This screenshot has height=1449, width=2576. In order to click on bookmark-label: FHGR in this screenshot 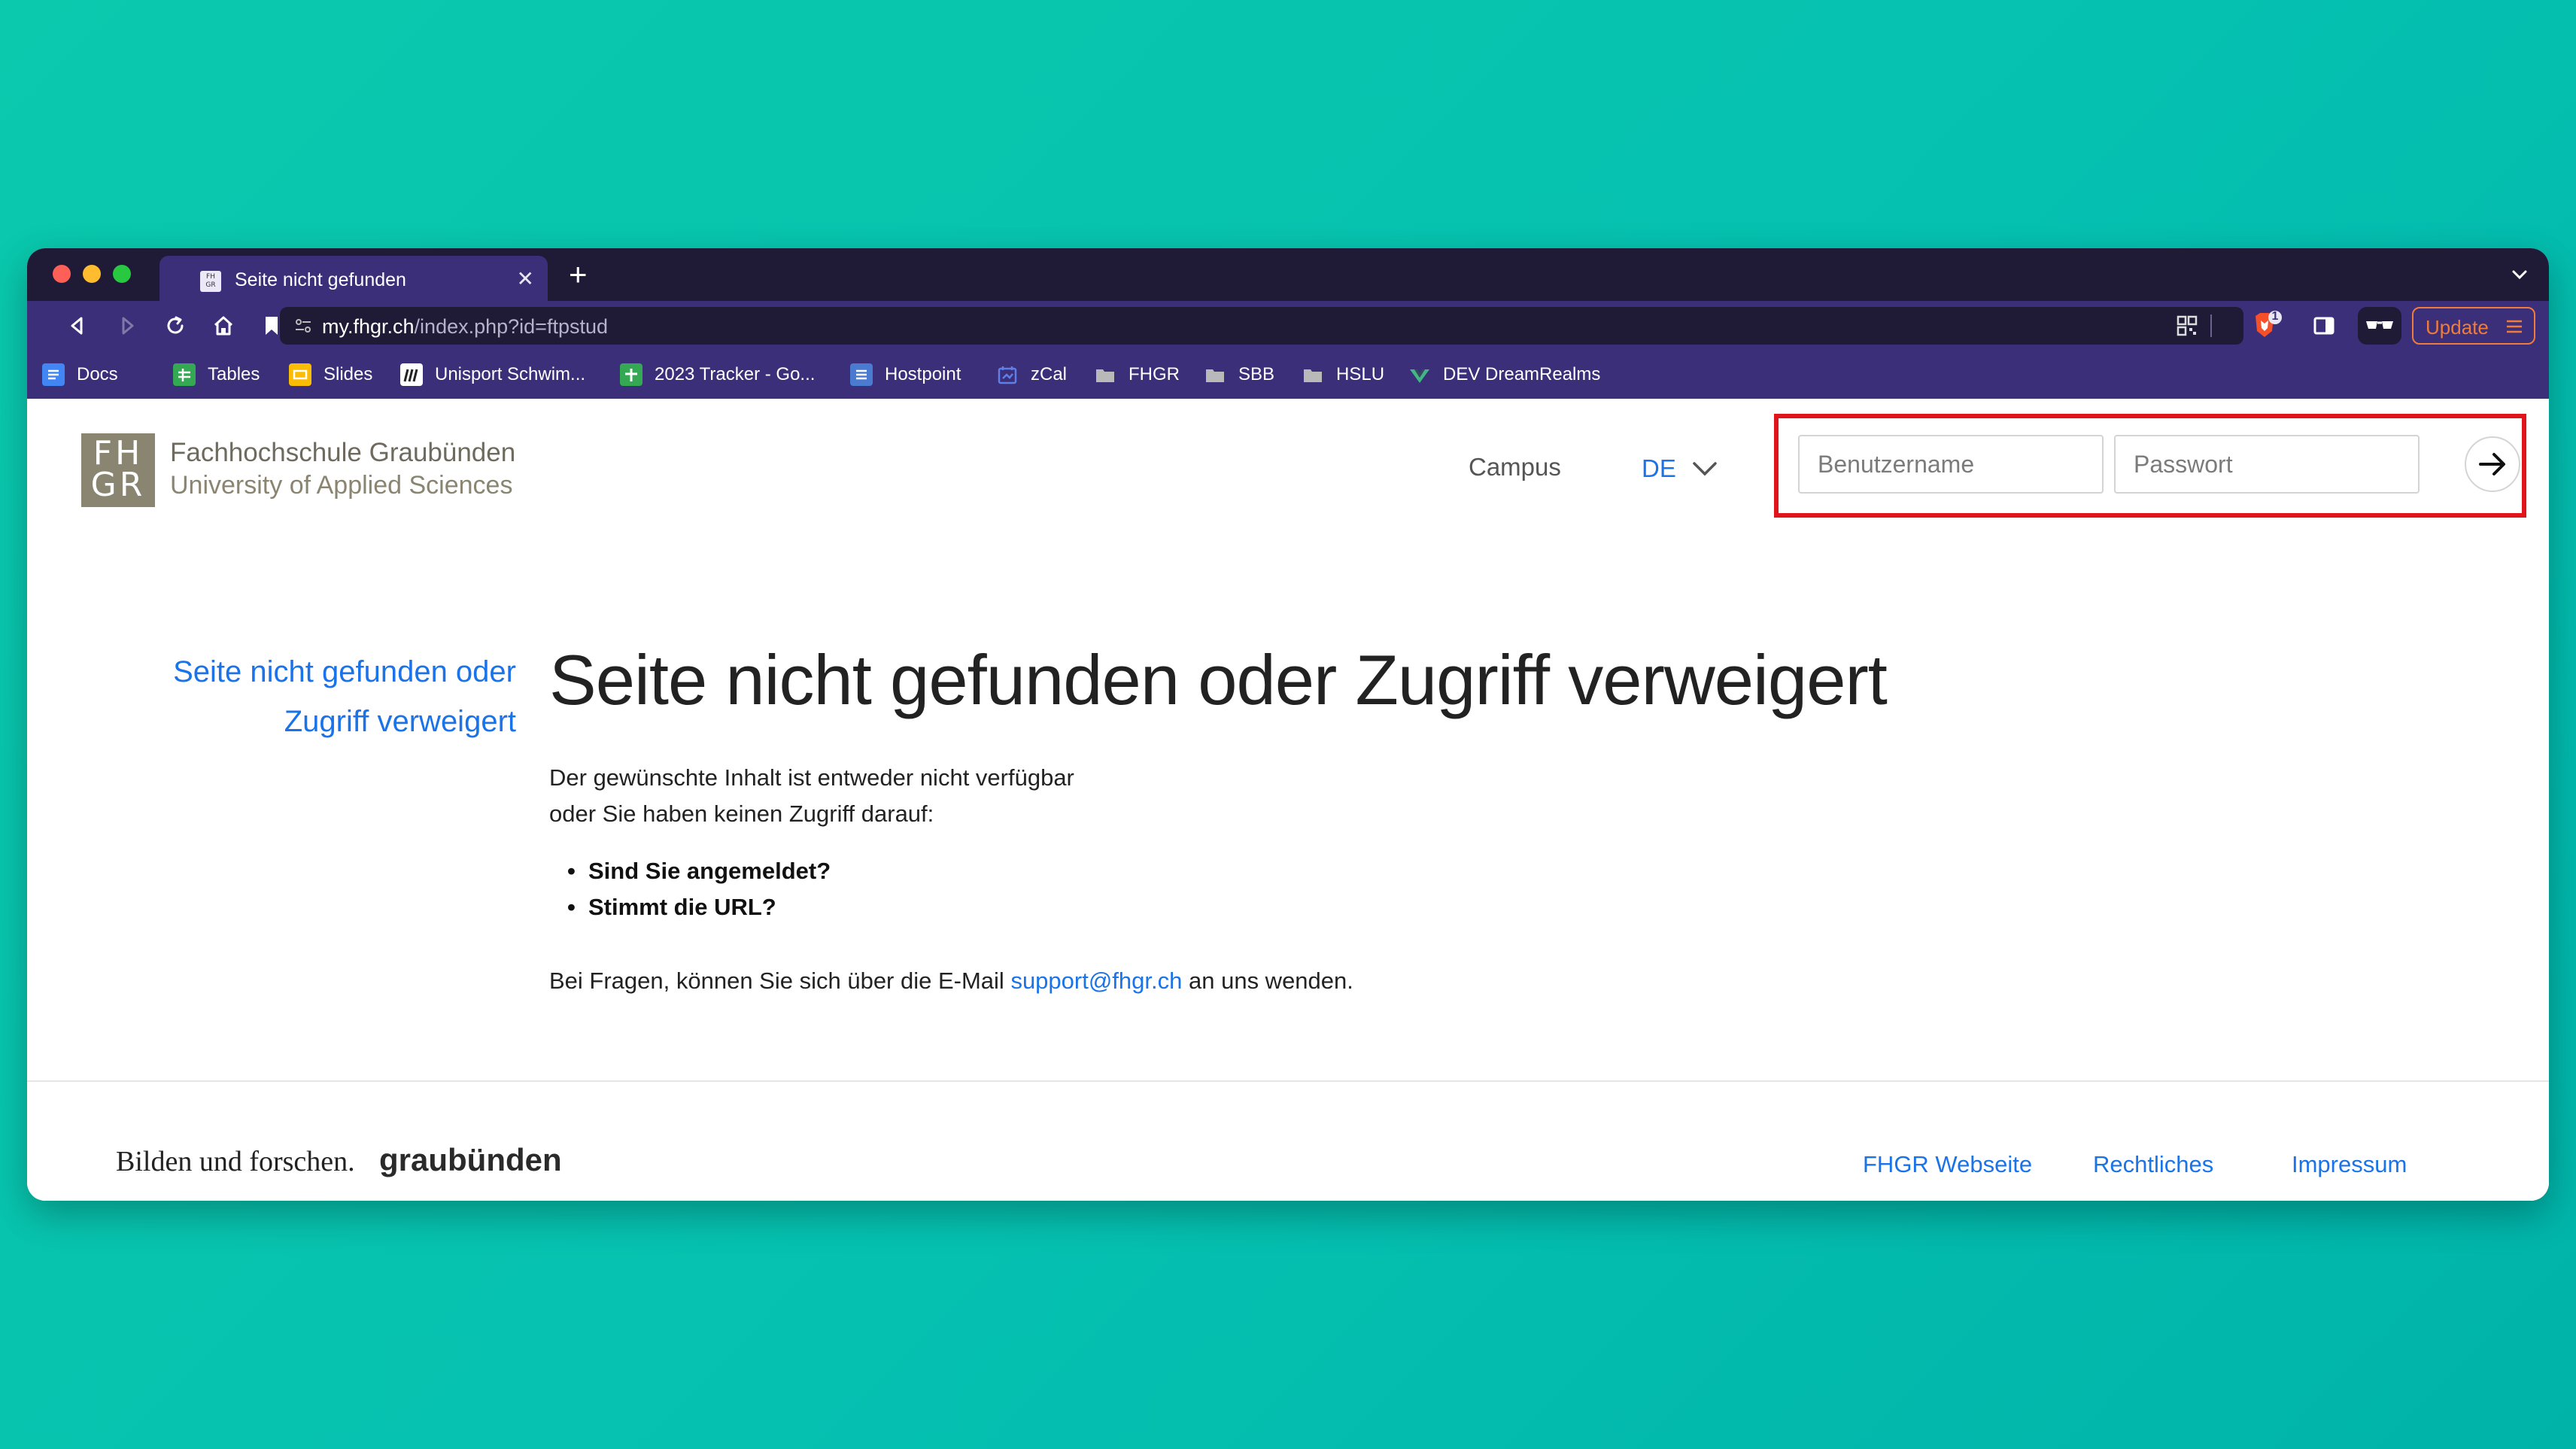, I will do `click(1154, 374)`.